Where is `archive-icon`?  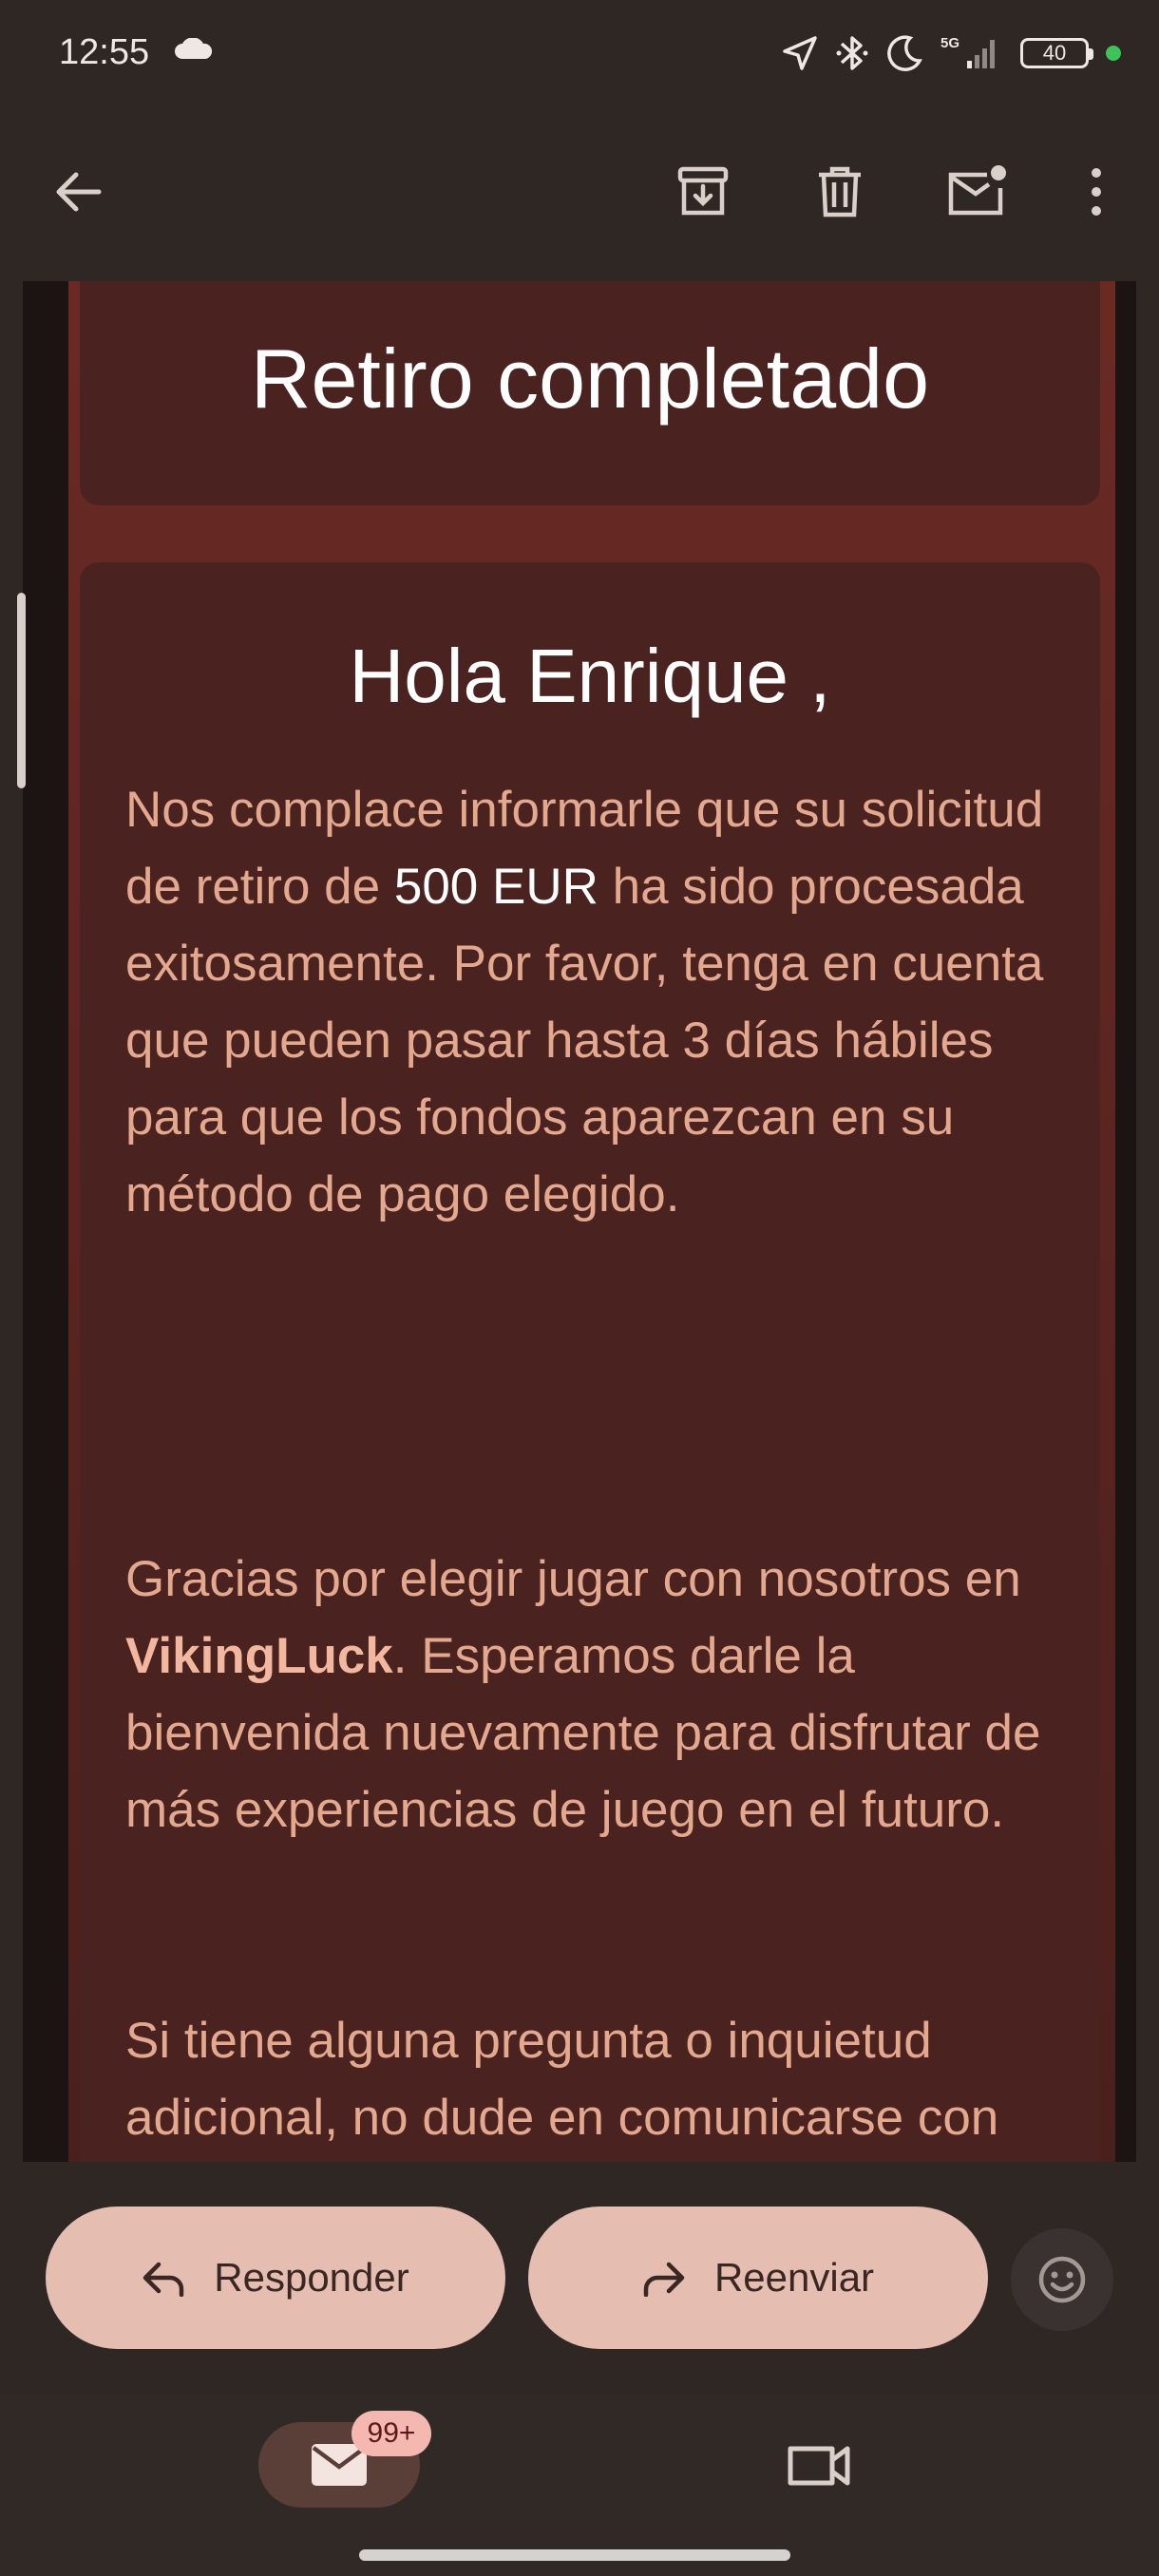 archive-icon is located at coordinates (703, 191).